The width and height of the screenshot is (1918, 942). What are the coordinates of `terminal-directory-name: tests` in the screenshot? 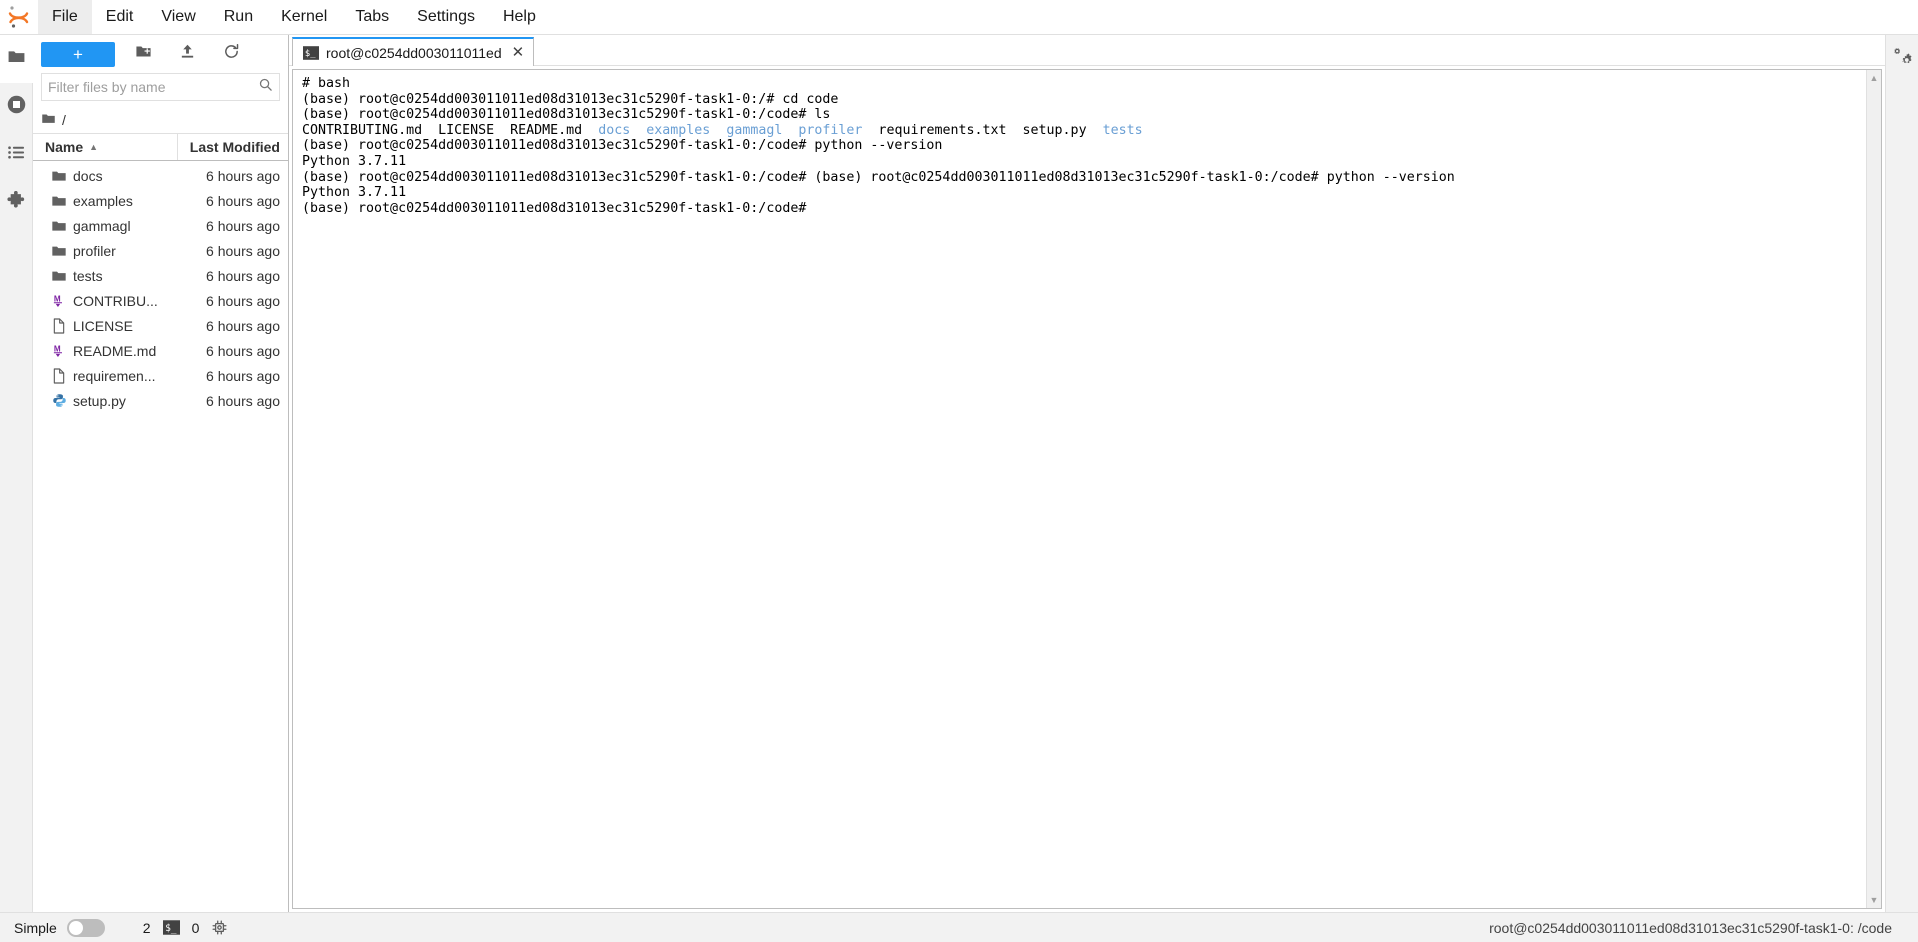 It's located at (1122, 130).